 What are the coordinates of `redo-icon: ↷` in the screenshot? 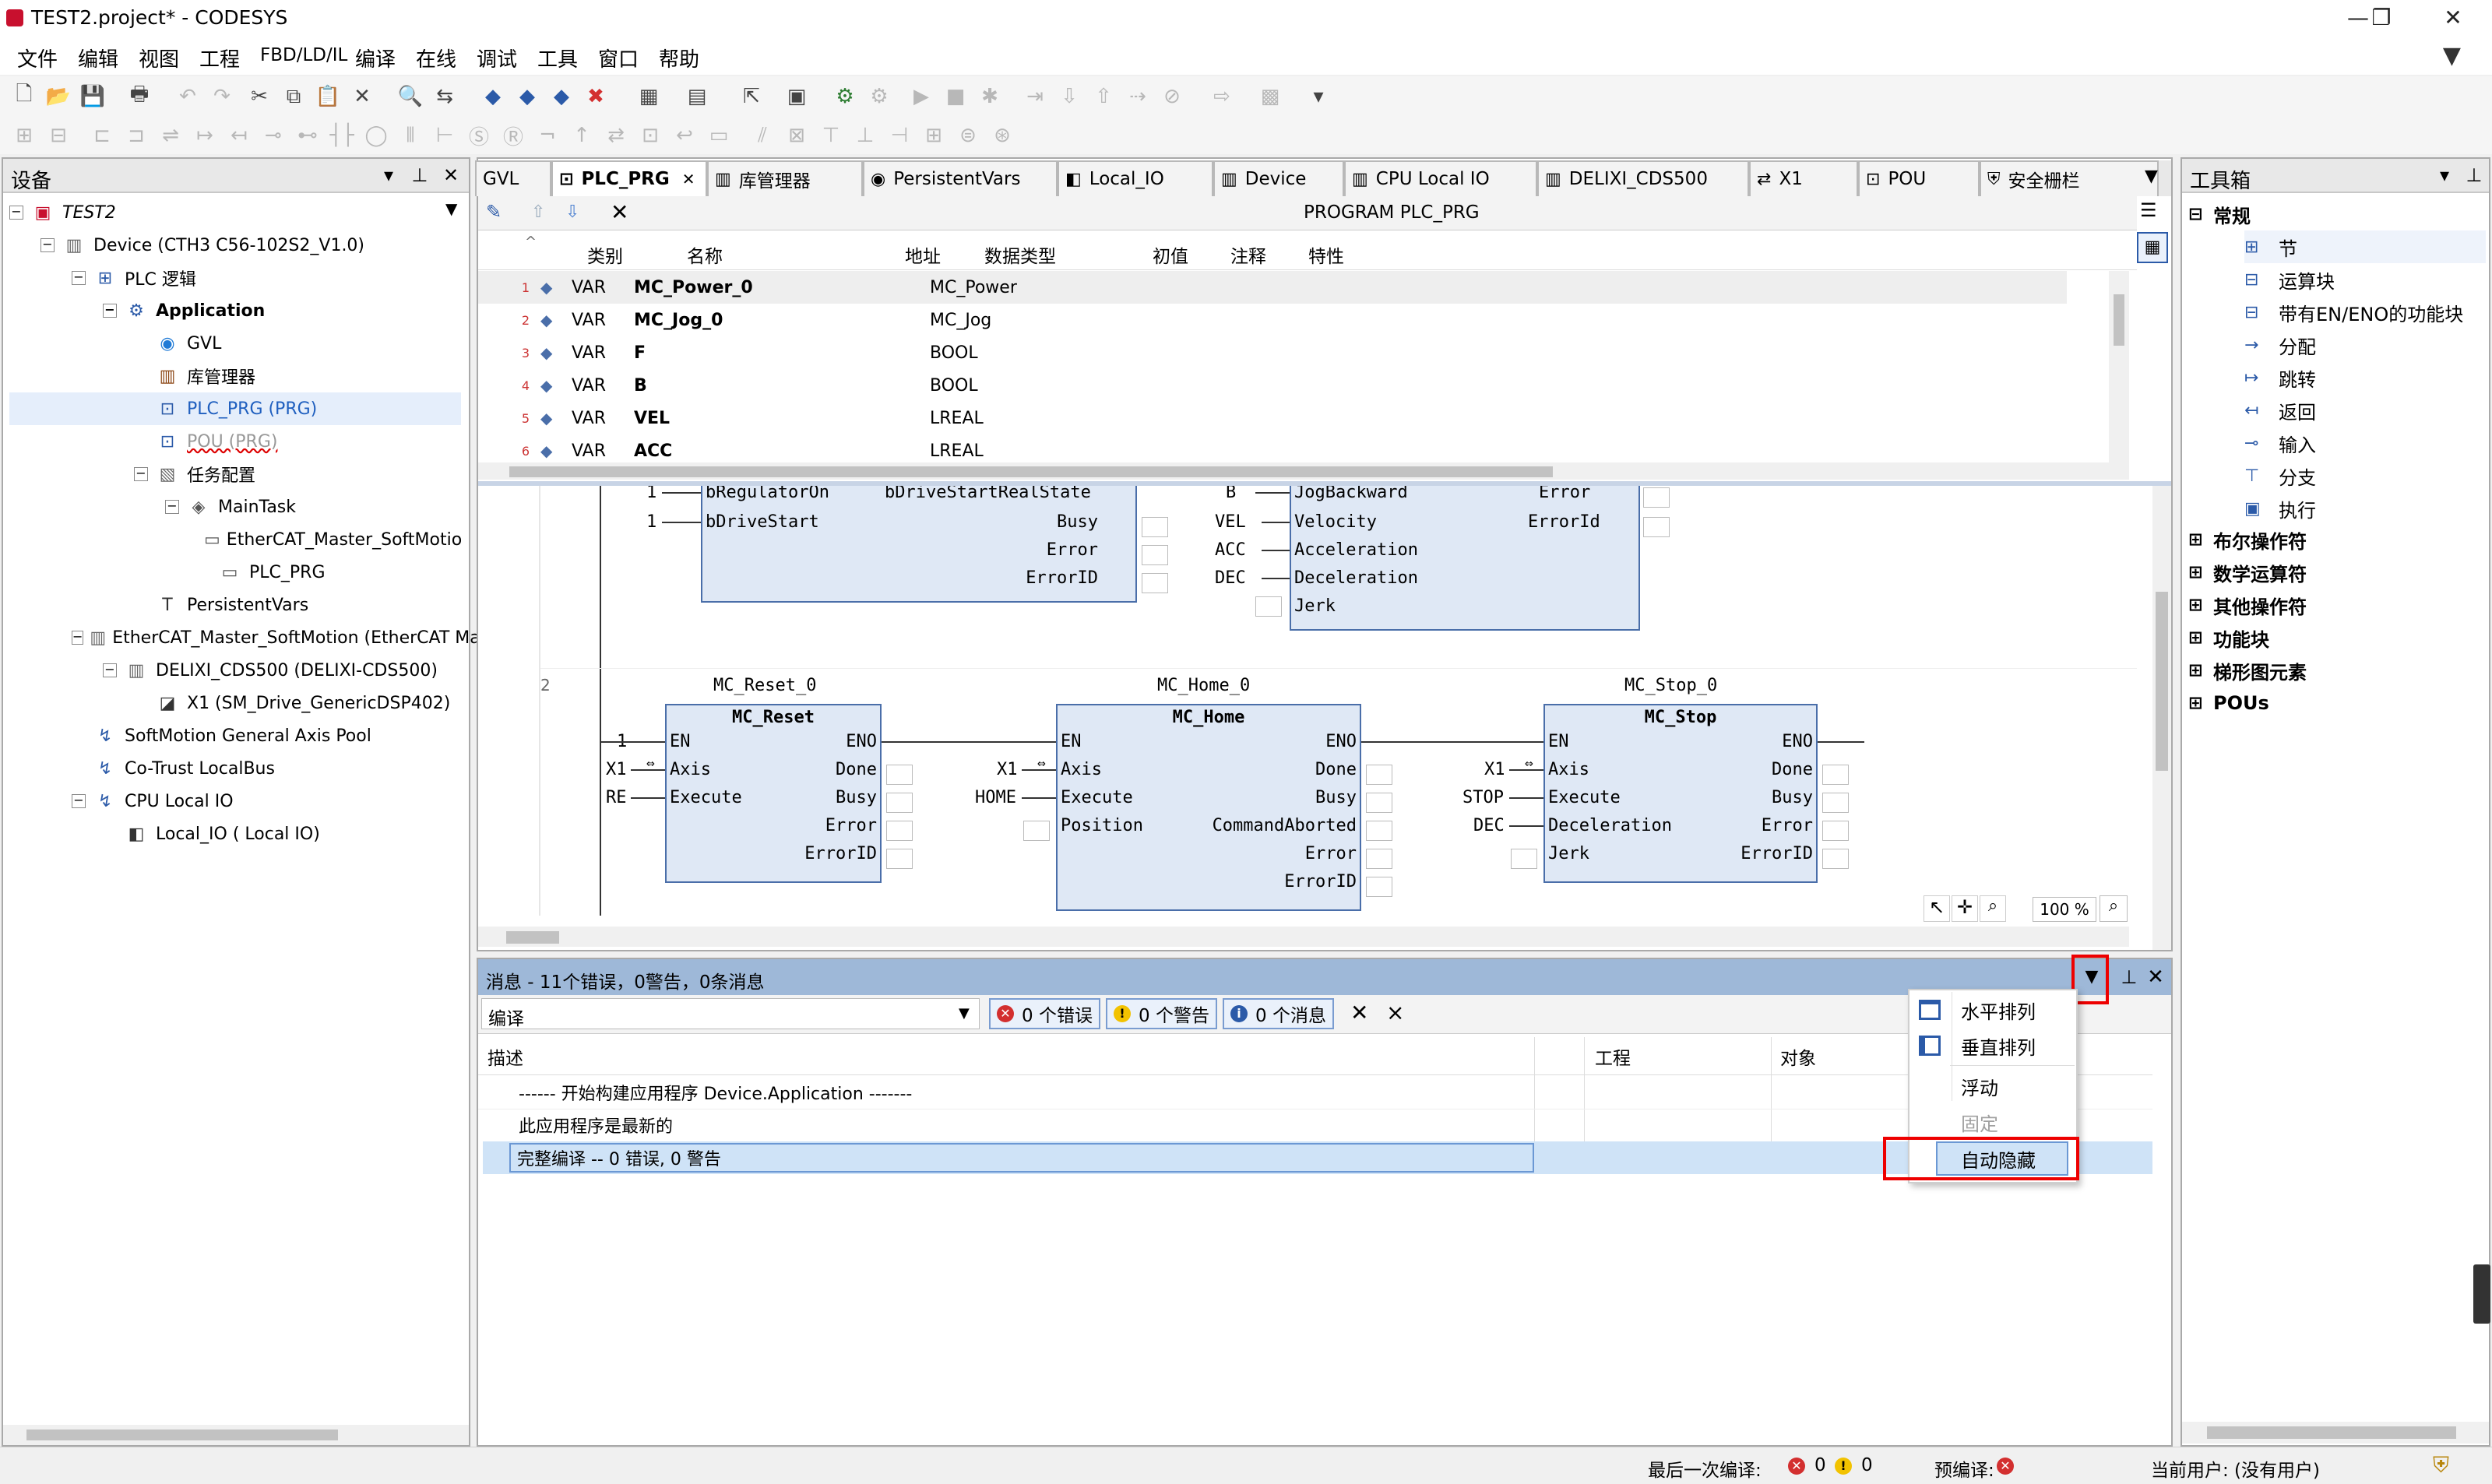 It's located at (222, 97).